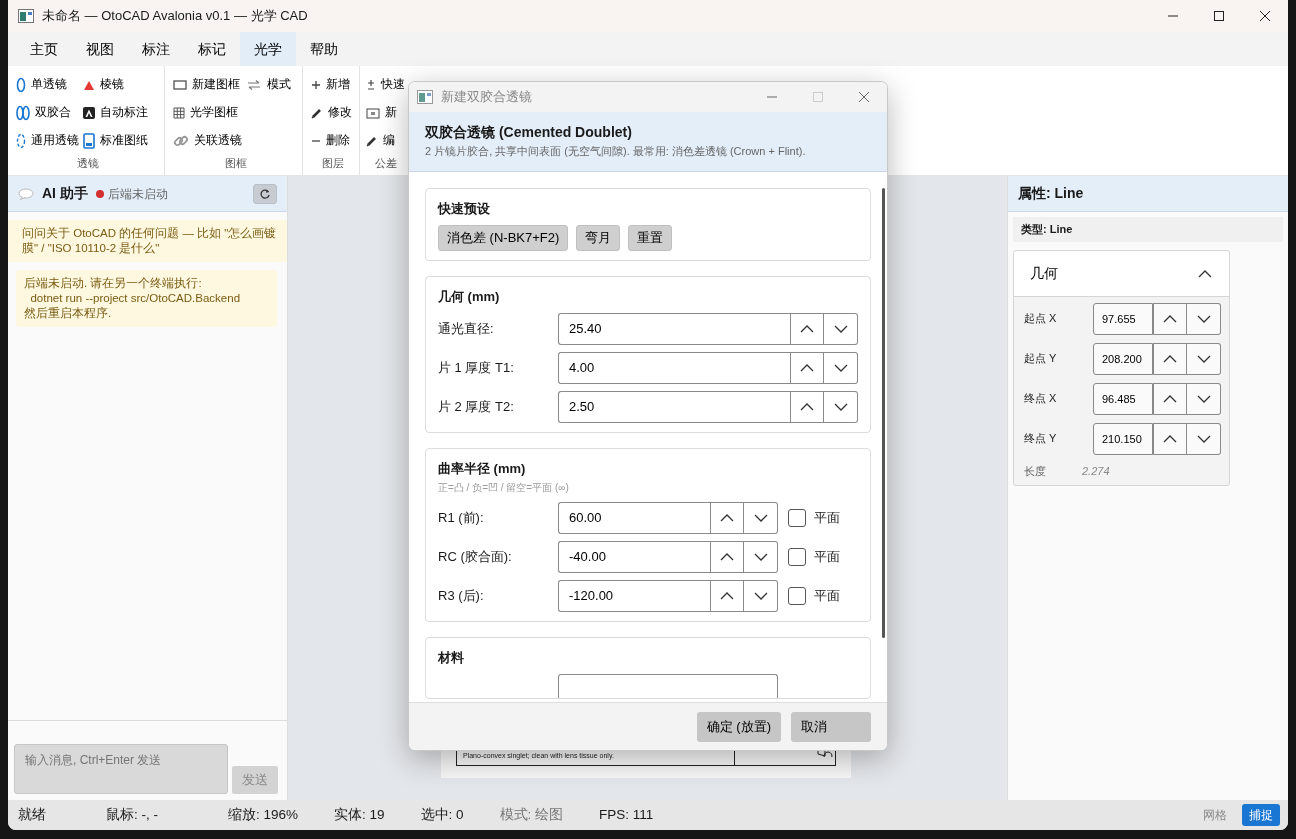  Describe the element at coordinates (175, 16) in the screenshot. I see `window-title: 未命名 — OtoCAD Avalonia v0.1 — 光学 CAD` at that location.